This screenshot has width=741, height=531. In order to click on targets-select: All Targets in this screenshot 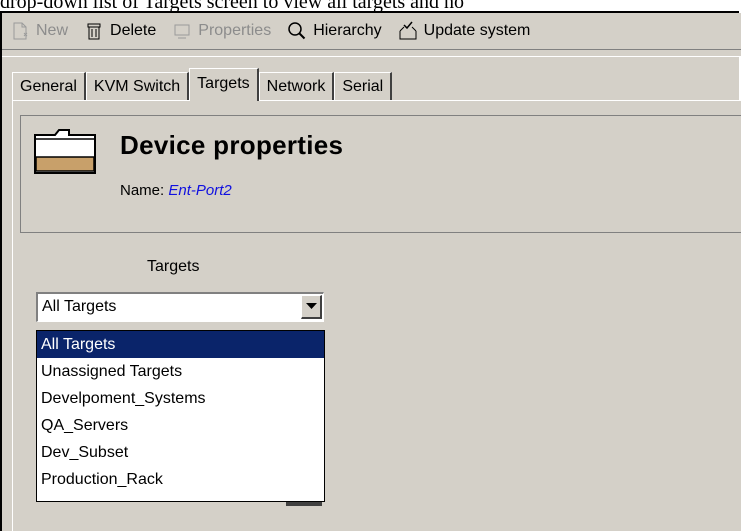, I will do `click(180, 307)`.